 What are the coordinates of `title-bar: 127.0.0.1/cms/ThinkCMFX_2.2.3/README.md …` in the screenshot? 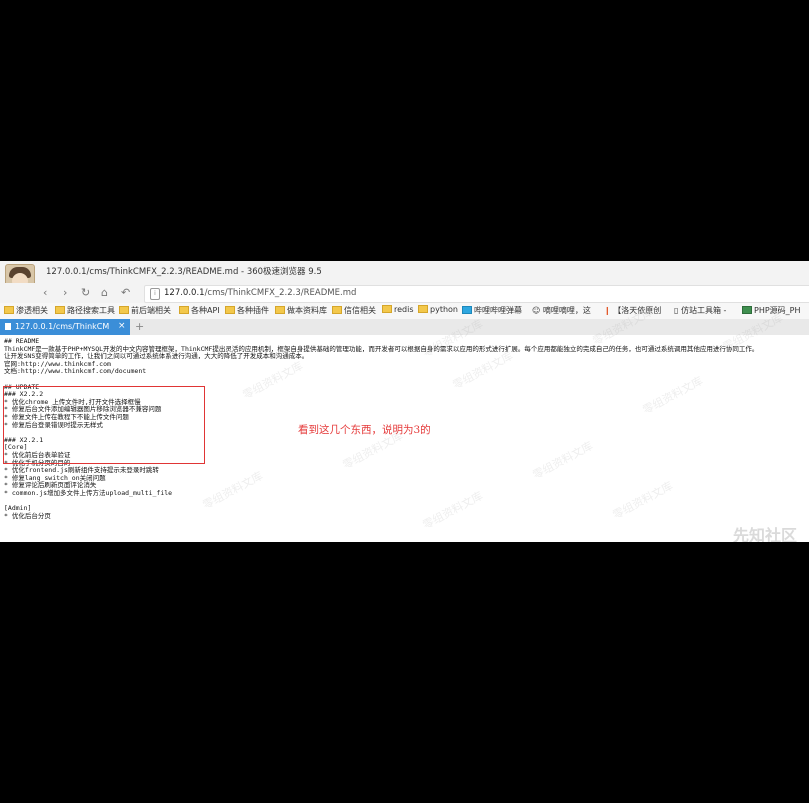 It's located at (404, 277).